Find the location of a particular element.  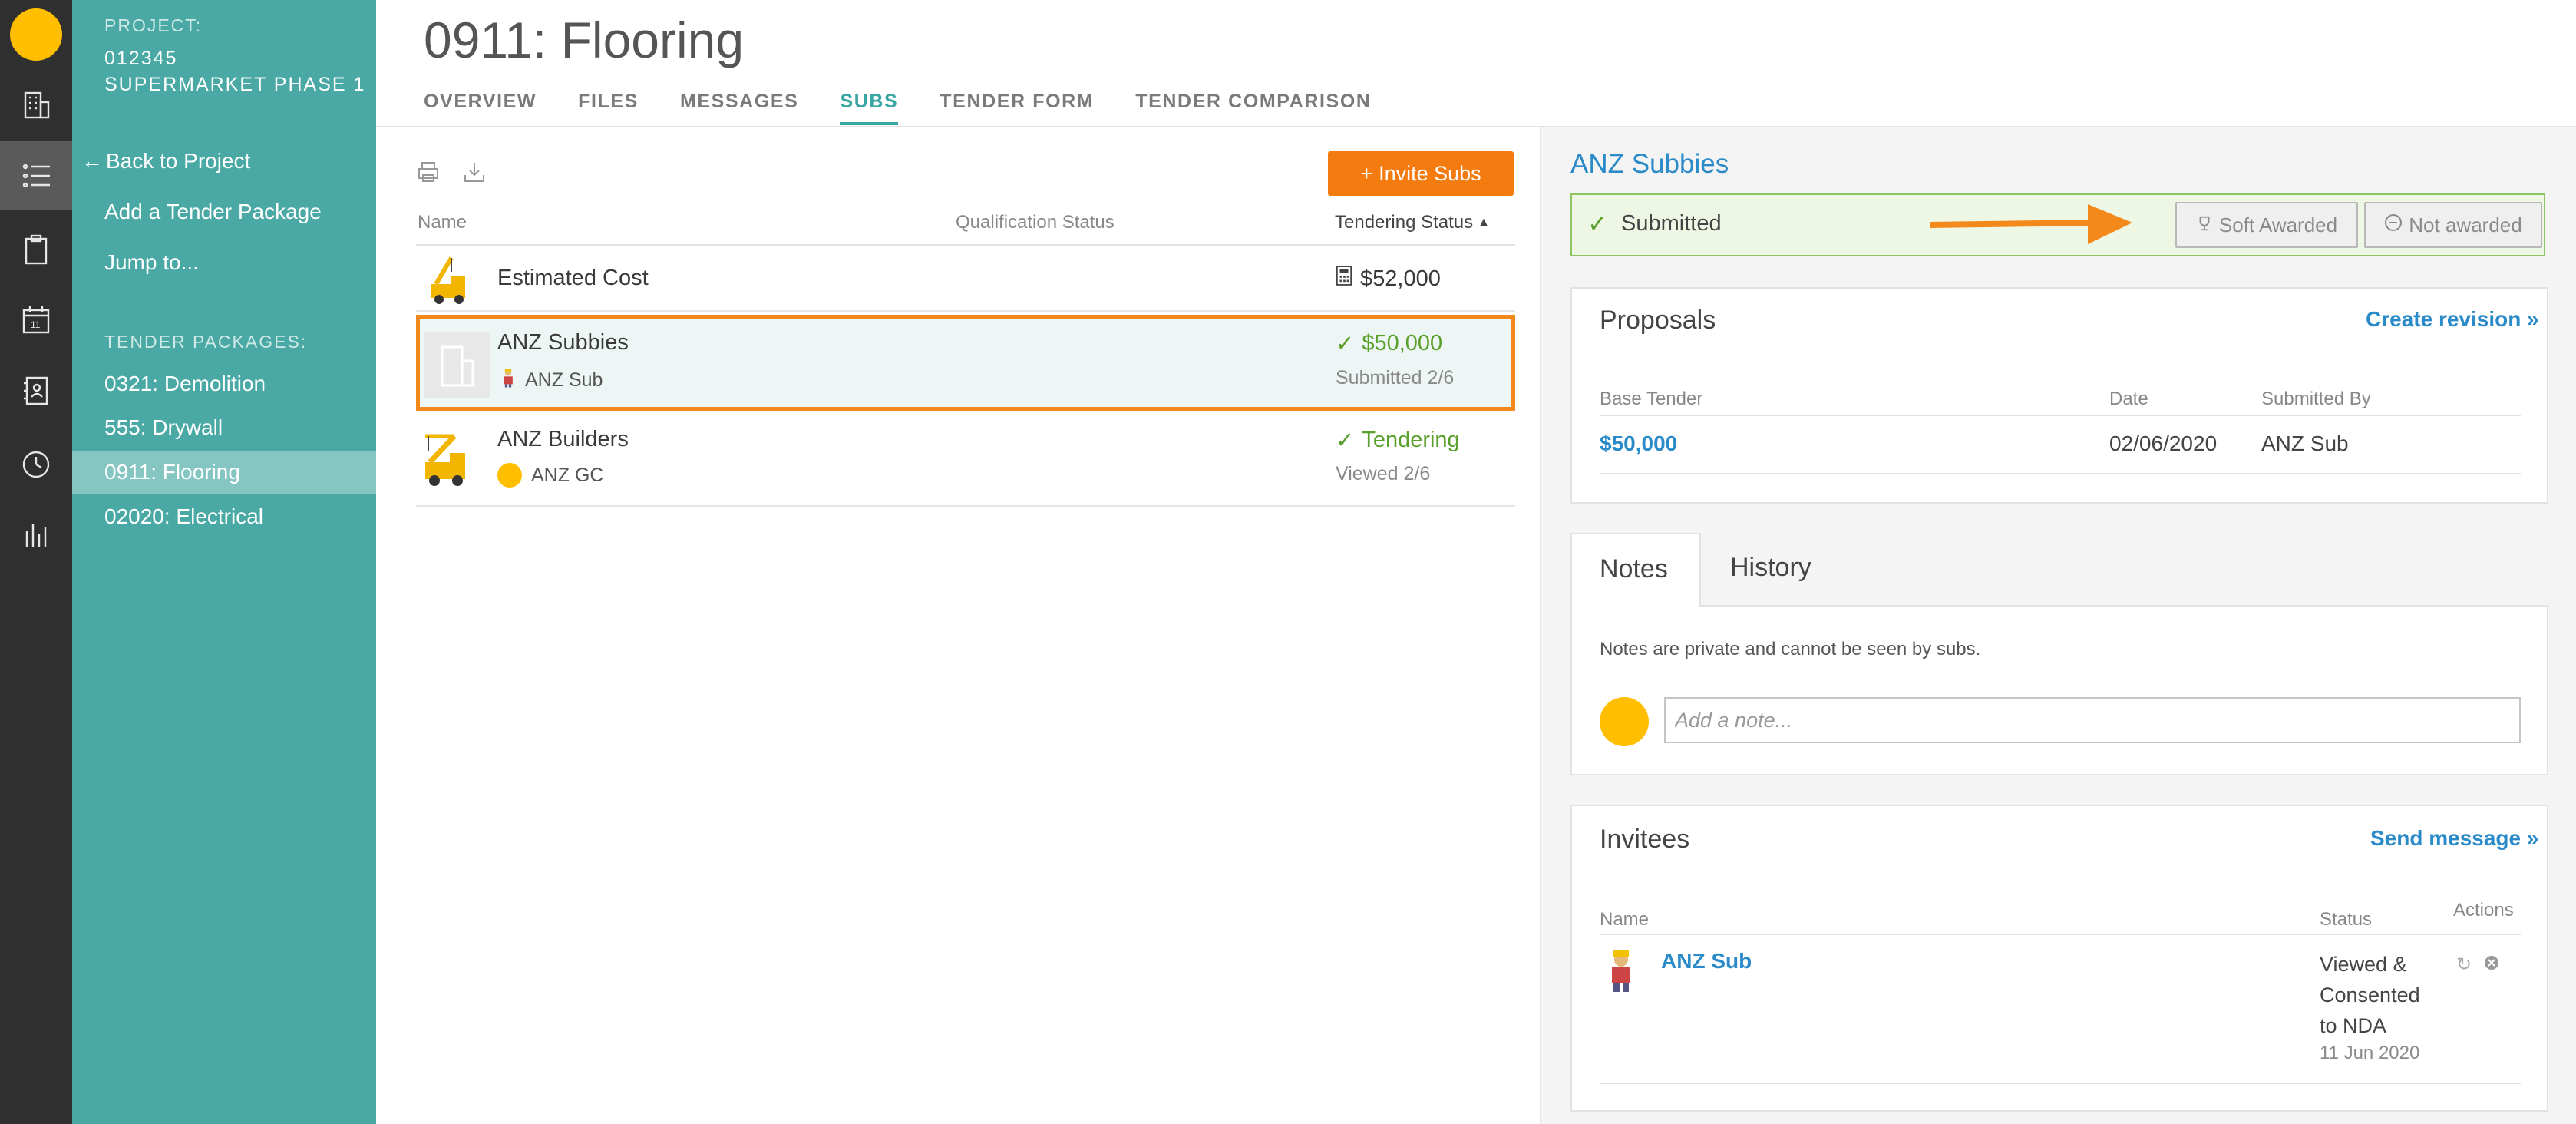

notes-card is located at coordinates (2059, 690).